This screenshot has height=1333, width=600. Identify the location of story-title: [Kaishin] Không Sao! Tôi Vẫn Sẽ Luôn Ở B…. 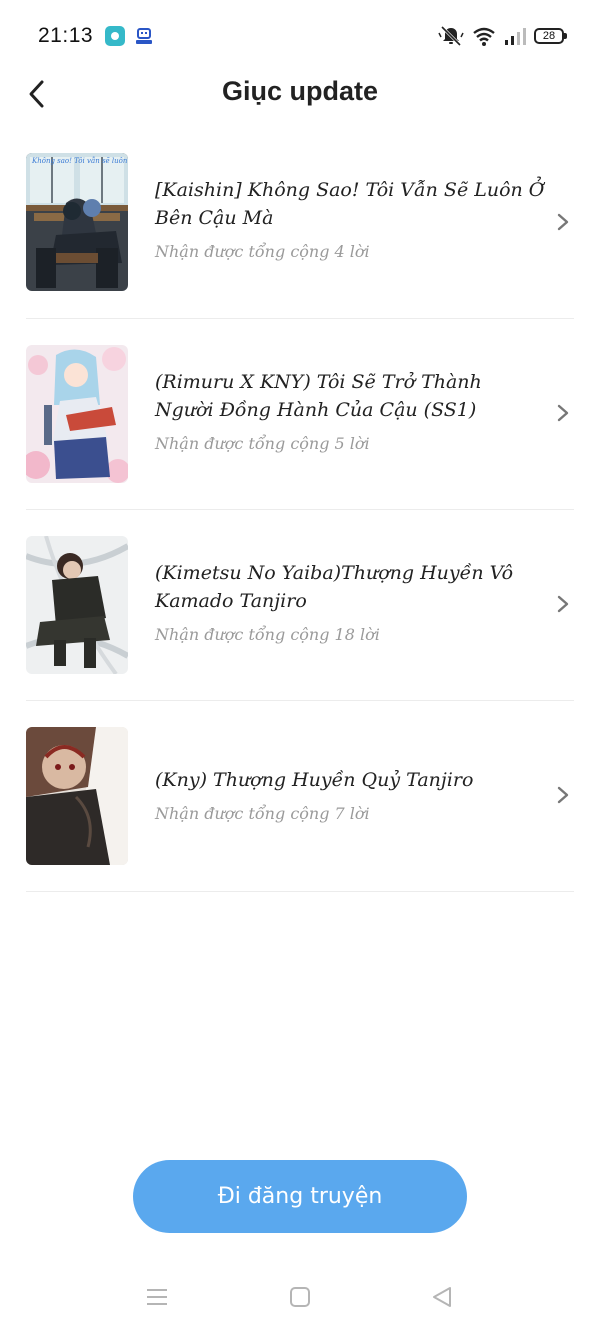
(350, 204).